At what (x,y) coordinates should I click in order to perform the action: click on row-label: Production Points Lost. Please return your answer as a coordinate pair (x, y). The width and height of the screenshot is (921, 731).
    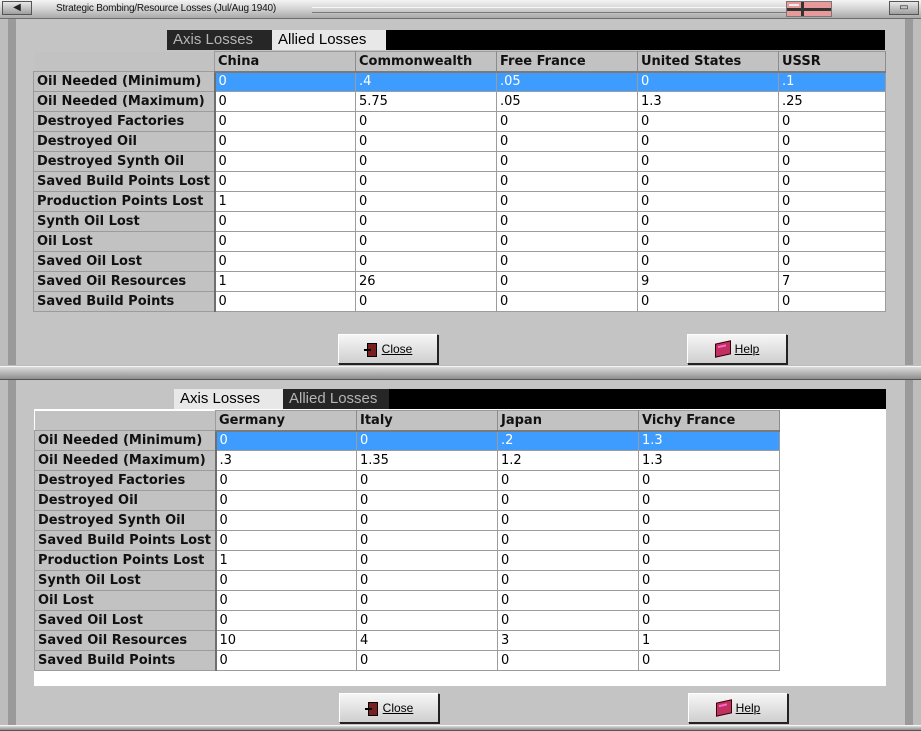
    Looking at the image, I should click on (124, 201).